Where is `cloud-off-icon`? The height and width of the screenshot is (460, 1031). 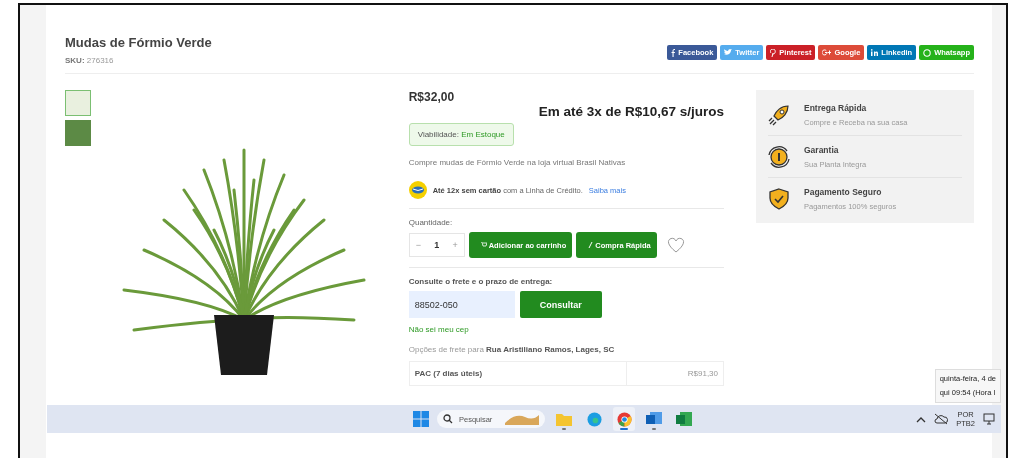 cloud-off-icon is located at coordinates (941, 419).